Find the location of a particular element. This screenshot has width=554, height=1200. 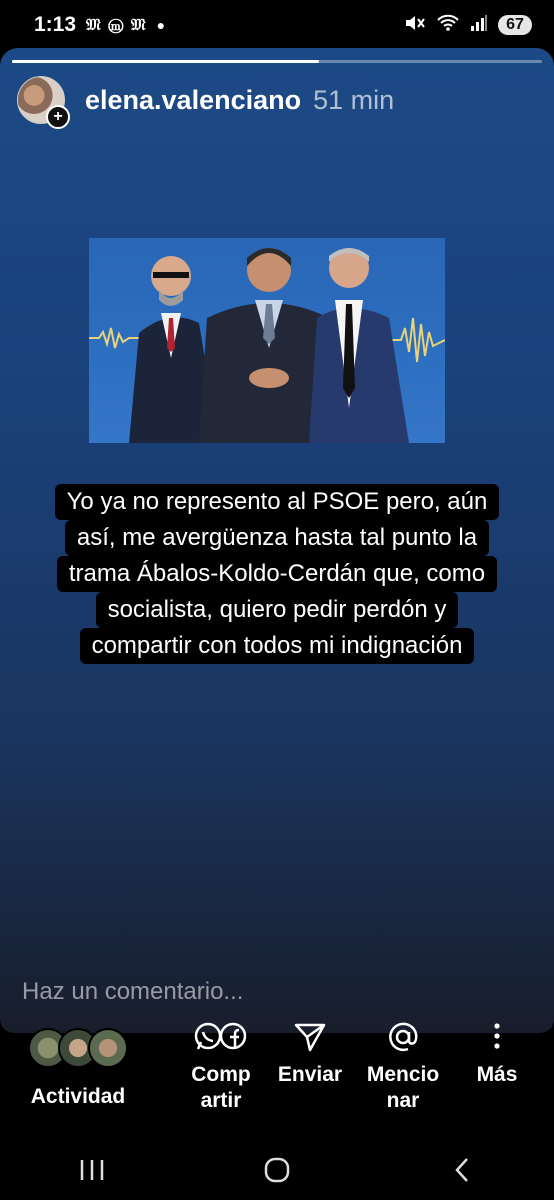

mention-button: Mencio nar is located at coordinates (403, 1067).